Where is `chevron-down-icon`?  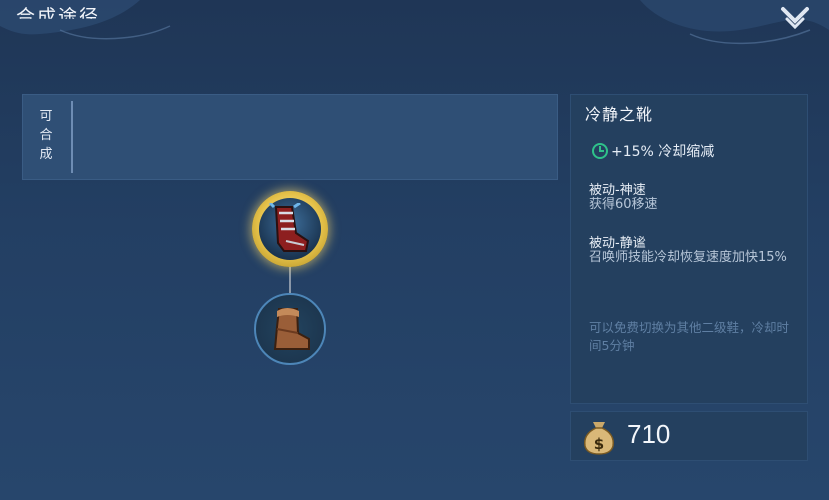 chevron-down-icon is located at coordinates (795, 18).